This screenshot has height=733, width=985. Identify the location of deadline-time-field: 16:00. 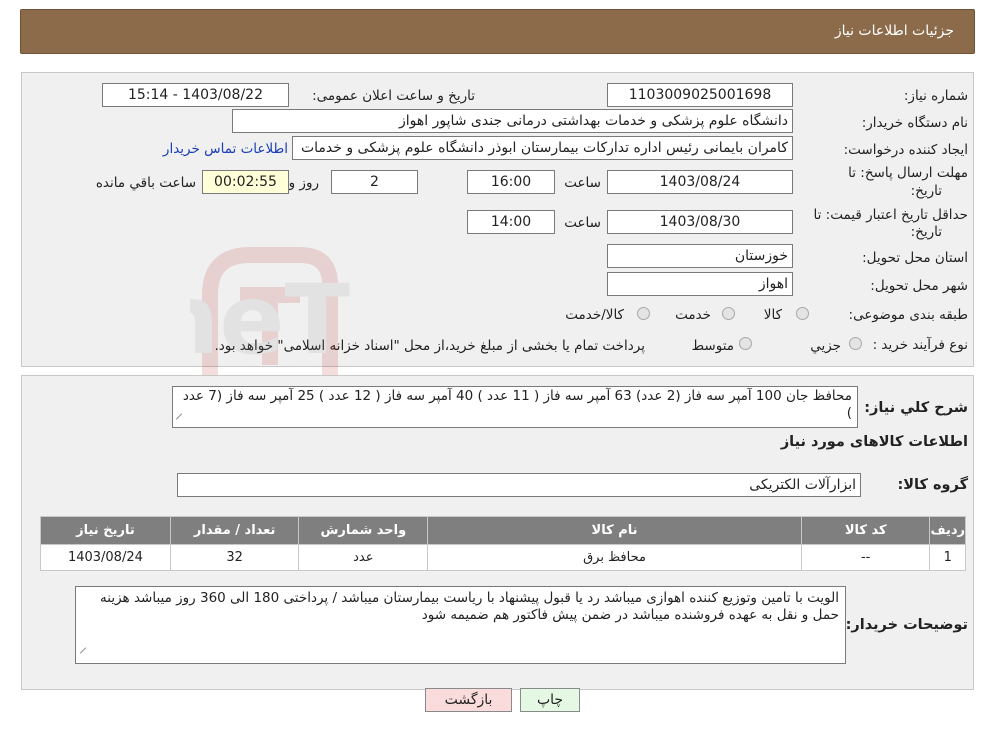
(511, 182).